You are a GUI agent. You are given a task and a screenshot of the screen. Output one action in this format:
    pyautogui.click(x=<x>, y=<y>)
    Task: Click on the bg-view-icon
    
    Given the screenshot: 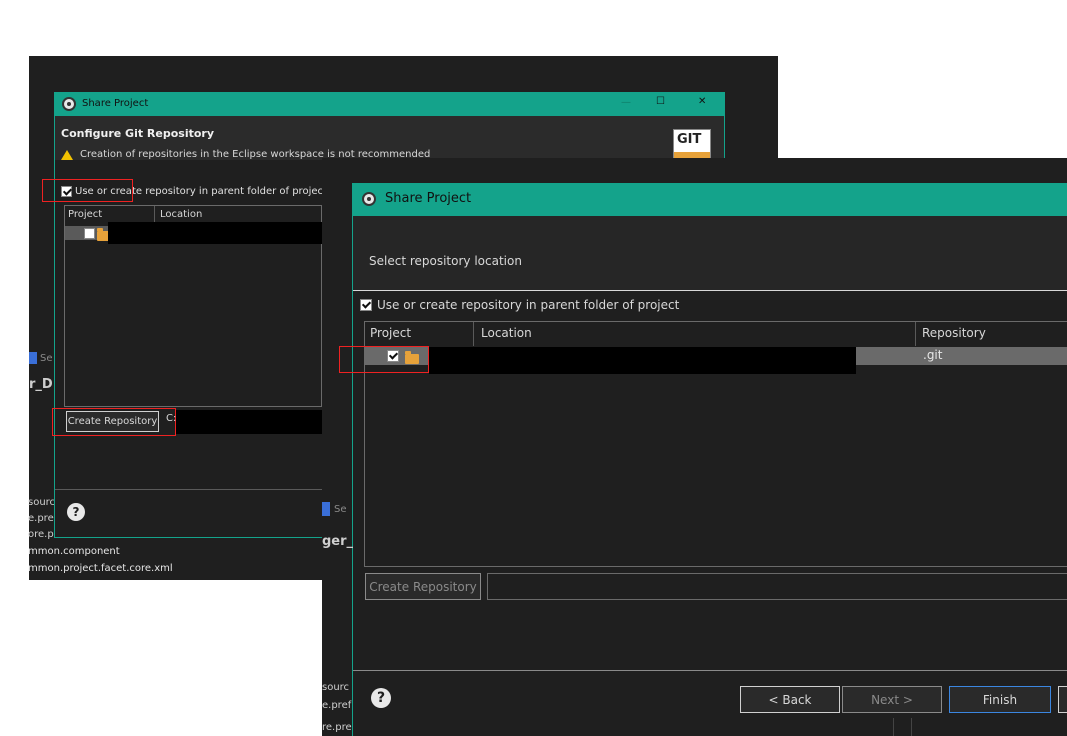 What is the action you would take?
    pyautogui.click(x=33, y=358)
    